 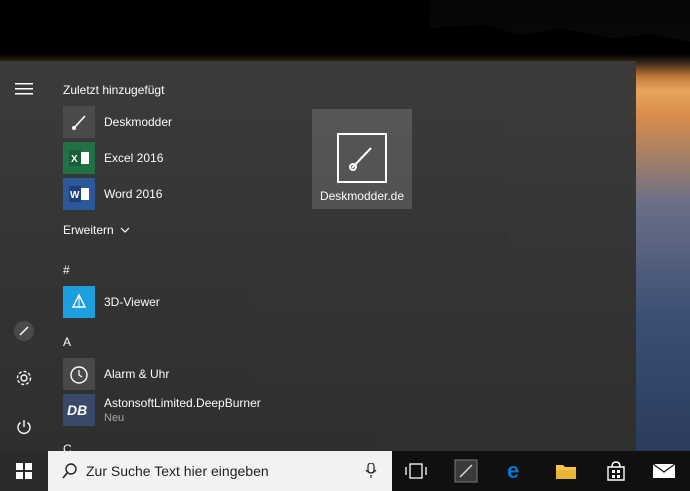 What do you see at coordinates (114, 418) in the screenshot?
I see `new-badge: Neu` at bounding box center [114, 418].